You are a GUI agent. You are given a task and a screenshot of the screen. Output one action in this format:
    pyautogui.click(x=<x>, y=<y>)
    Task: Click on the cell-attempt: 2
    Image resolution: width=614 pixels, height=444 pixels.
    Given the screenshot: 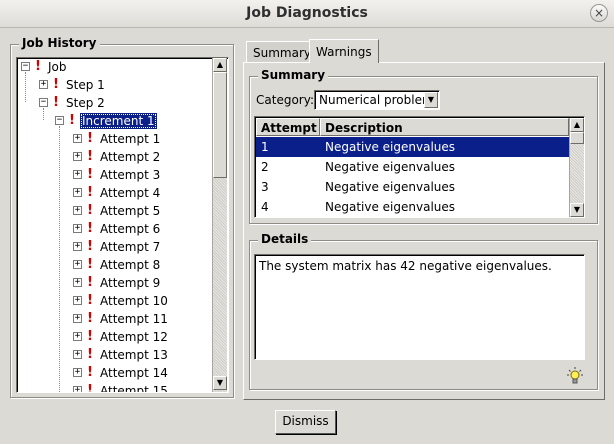 What is the action you would take?
    pyautogui.click(x=265, y=167)
    